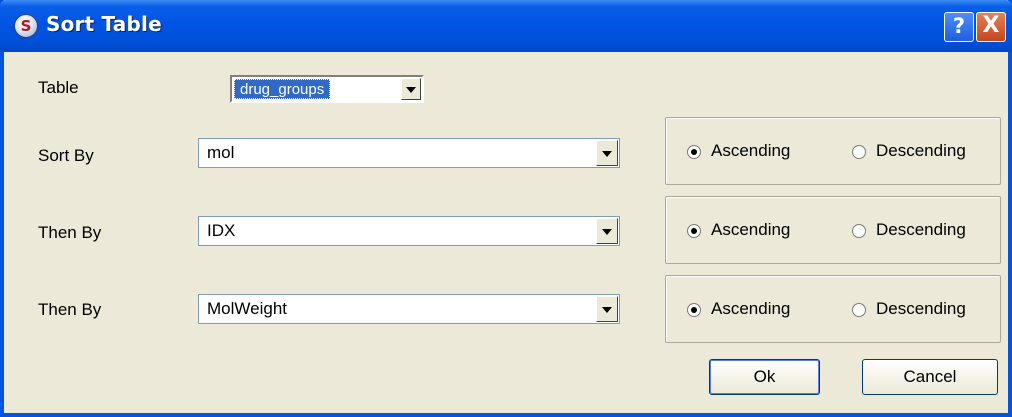 The width and height of the screenshot is (1012, 417). What do you see at coordinates (921, 230) in the screenshot?
I see `descending-label-2: Descending` at bounding box center [921, 230].